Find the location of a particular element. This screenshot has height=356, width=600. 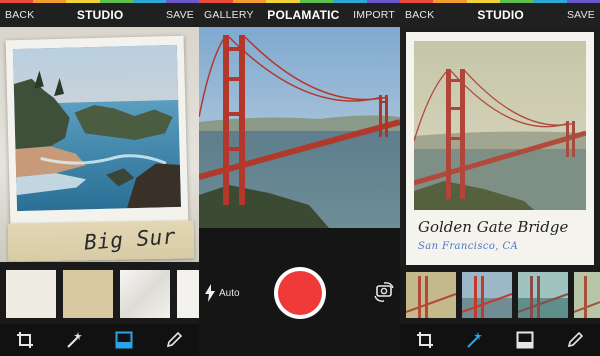

gallery-button: GALLERY is located at coordinates (229, 15).